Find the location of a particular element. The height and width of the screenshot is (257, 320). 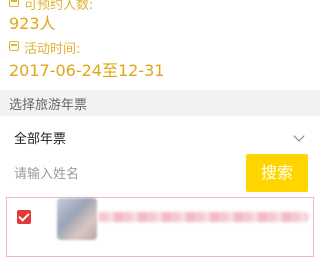

search-button: 搜索 is located at coordinates (277, 173).